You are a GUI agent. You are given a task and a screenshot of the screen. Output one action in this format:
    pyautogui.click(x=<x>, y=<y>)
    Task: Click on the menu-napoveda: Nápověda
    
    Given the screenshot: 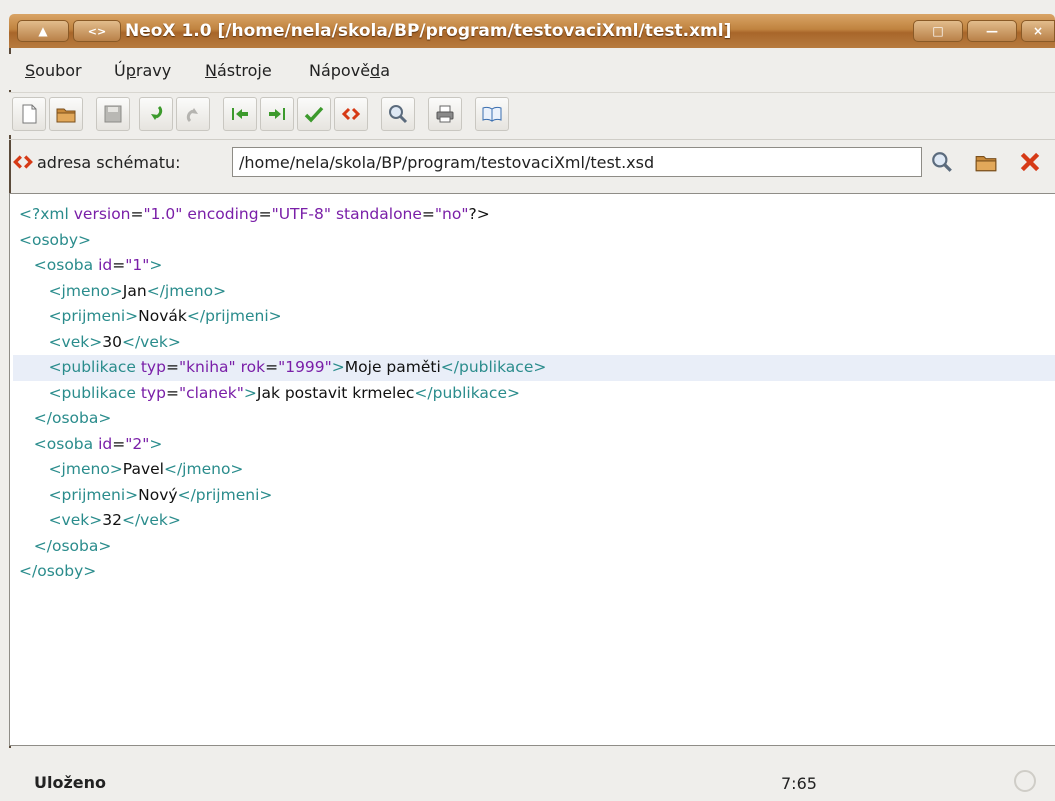 What is the action you would take?
    pyautogui.click(x=349, y=70)
    